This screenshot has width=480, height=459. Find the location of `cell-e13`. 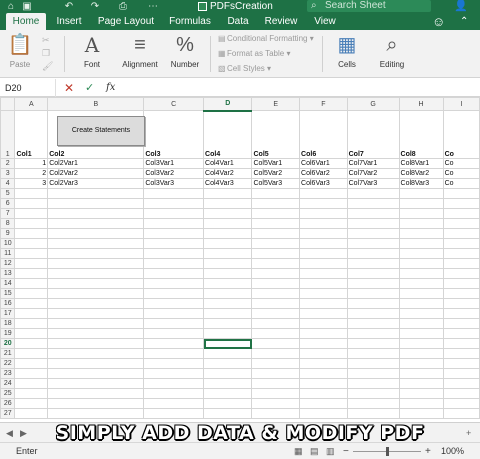

cell-e13 is located at coordinates (276, 273).